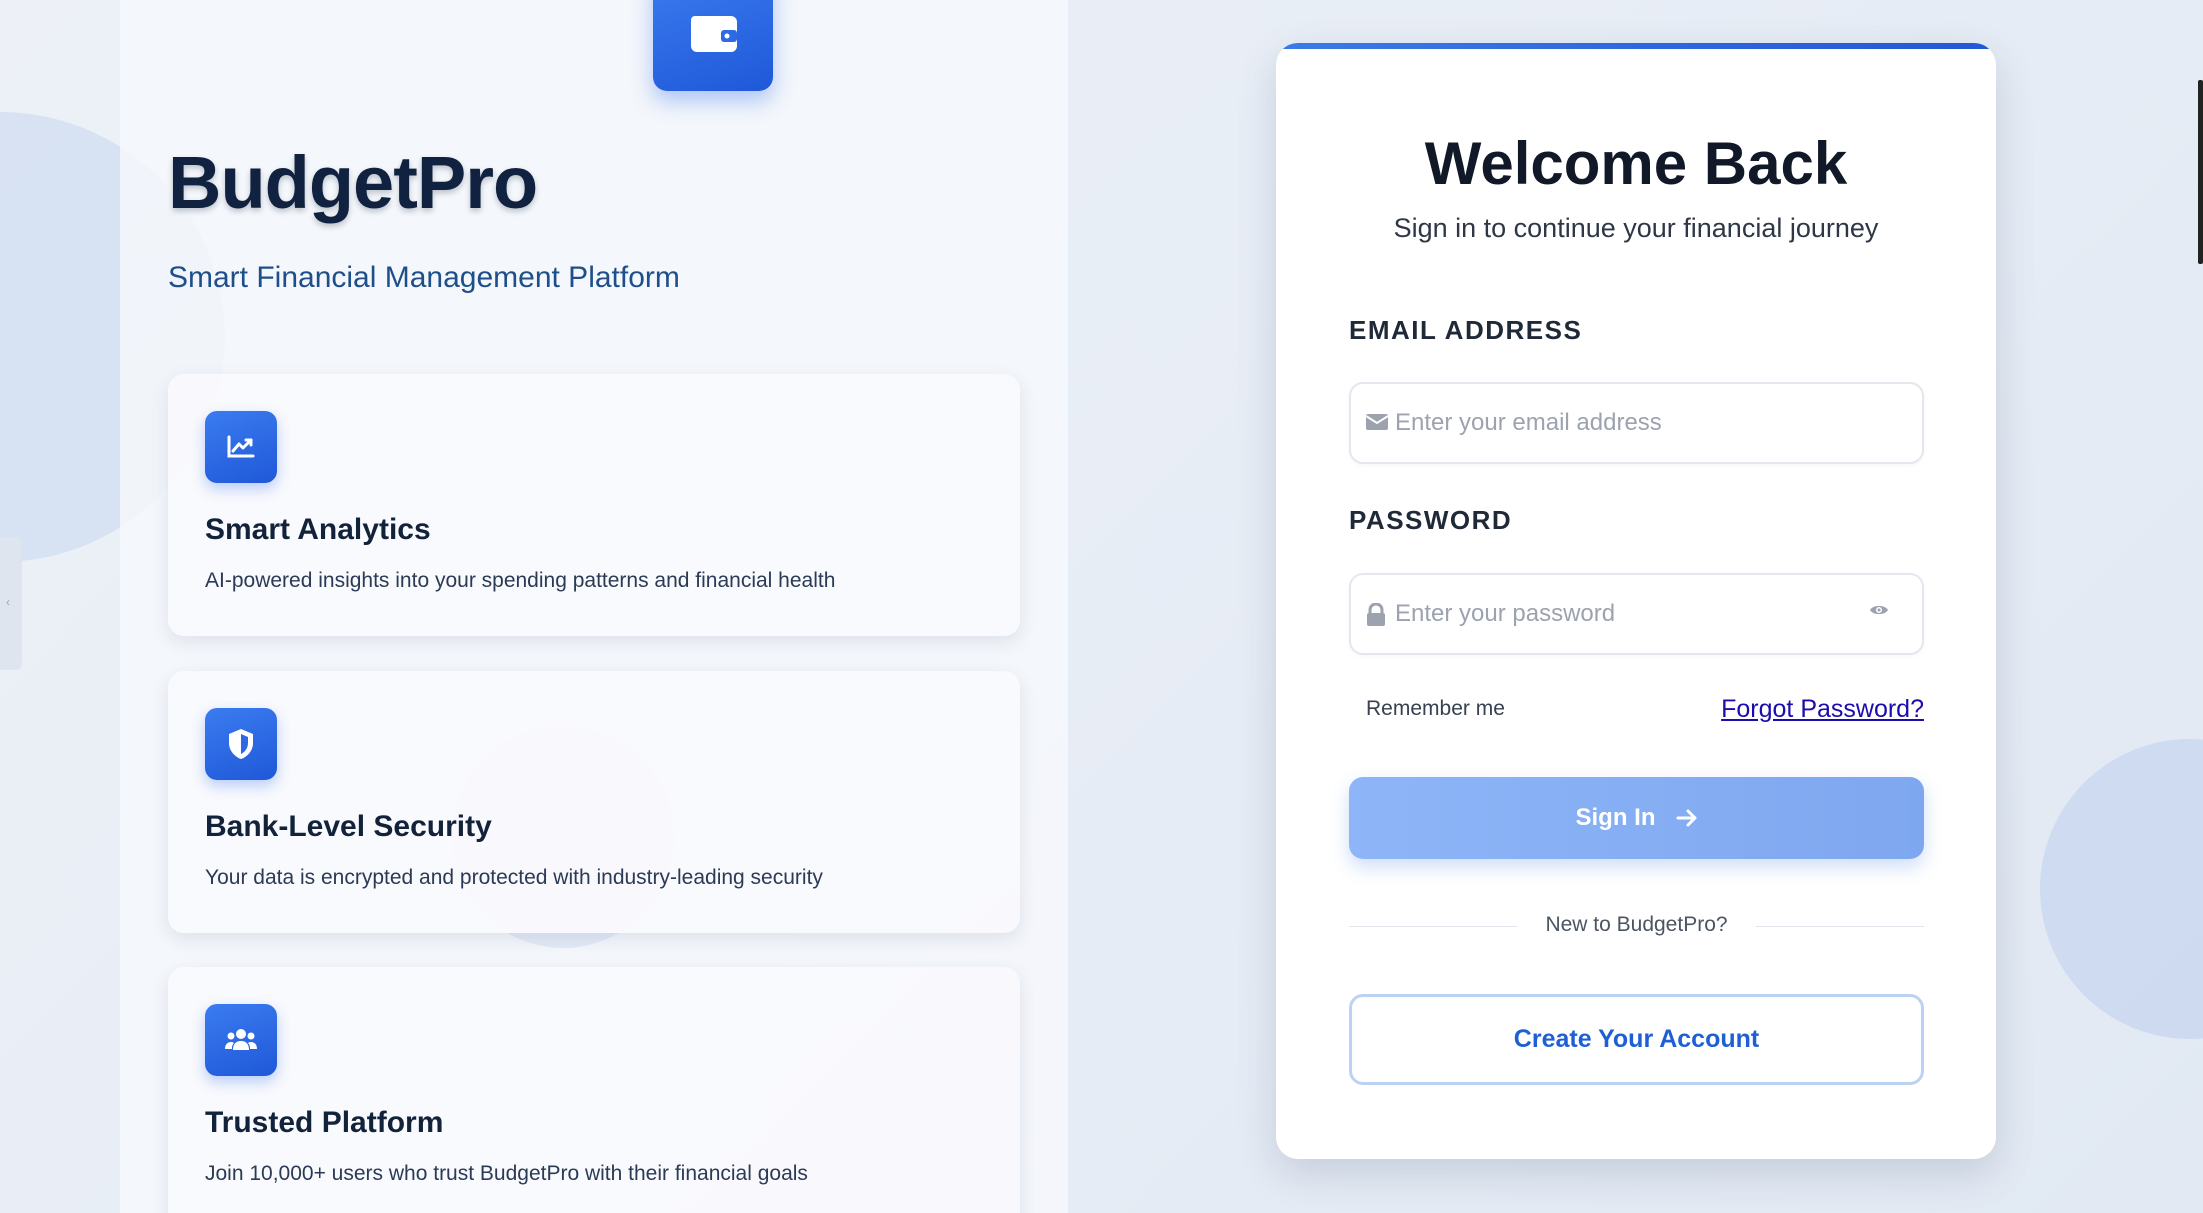 The height and width of the screenshot is (1213, 2203). I want to click on wallet-logo, so click(713, 45).